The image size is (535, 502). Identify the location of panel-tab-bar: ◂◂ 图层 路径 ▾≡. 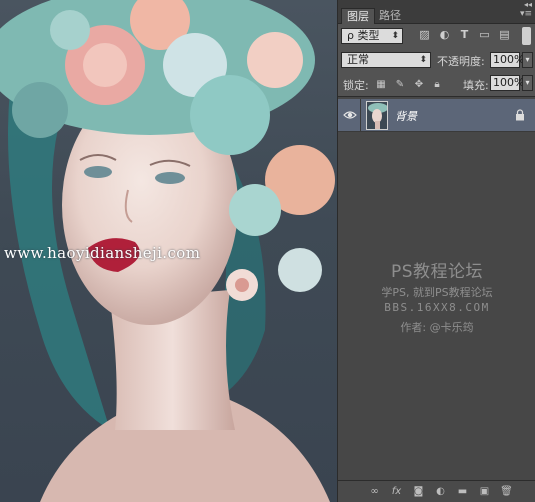
(436, 12).